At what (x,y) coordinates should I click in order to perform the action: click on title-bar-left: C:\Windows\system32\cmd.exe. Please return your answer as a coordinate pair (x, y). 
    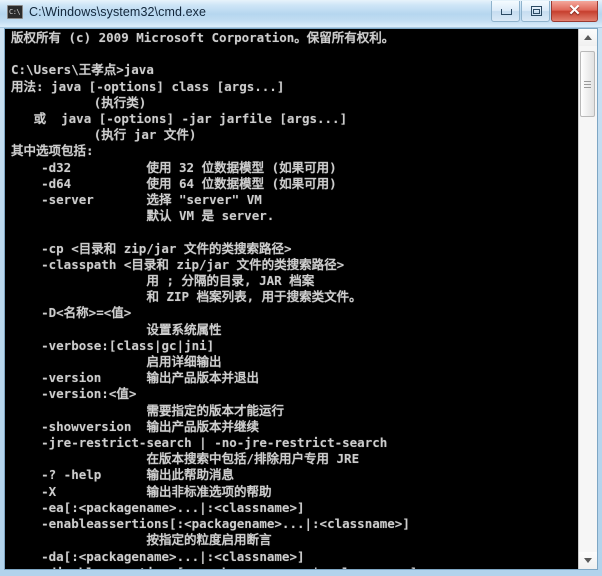
    Looking at the image, I should click on (106, 12).